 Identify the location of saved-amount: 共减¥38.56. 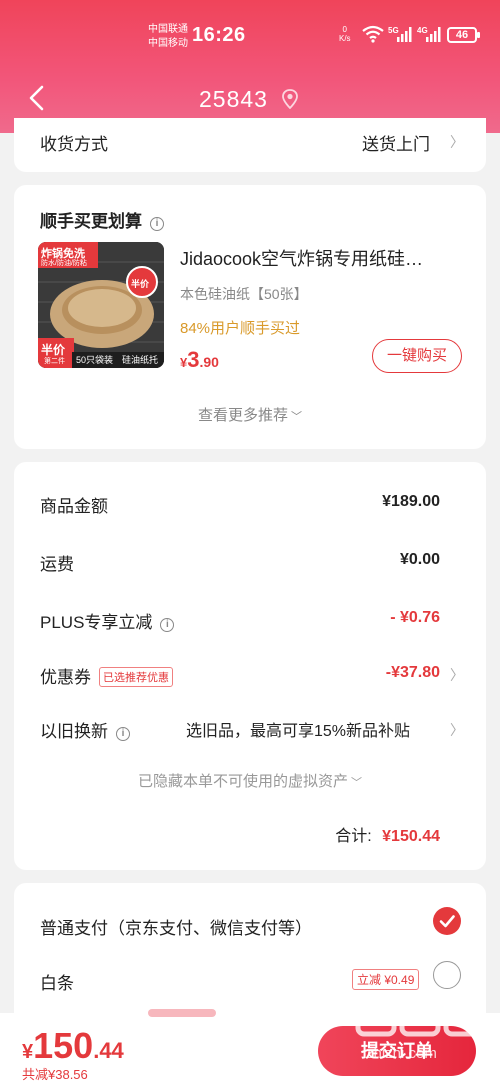
(55, 1074).